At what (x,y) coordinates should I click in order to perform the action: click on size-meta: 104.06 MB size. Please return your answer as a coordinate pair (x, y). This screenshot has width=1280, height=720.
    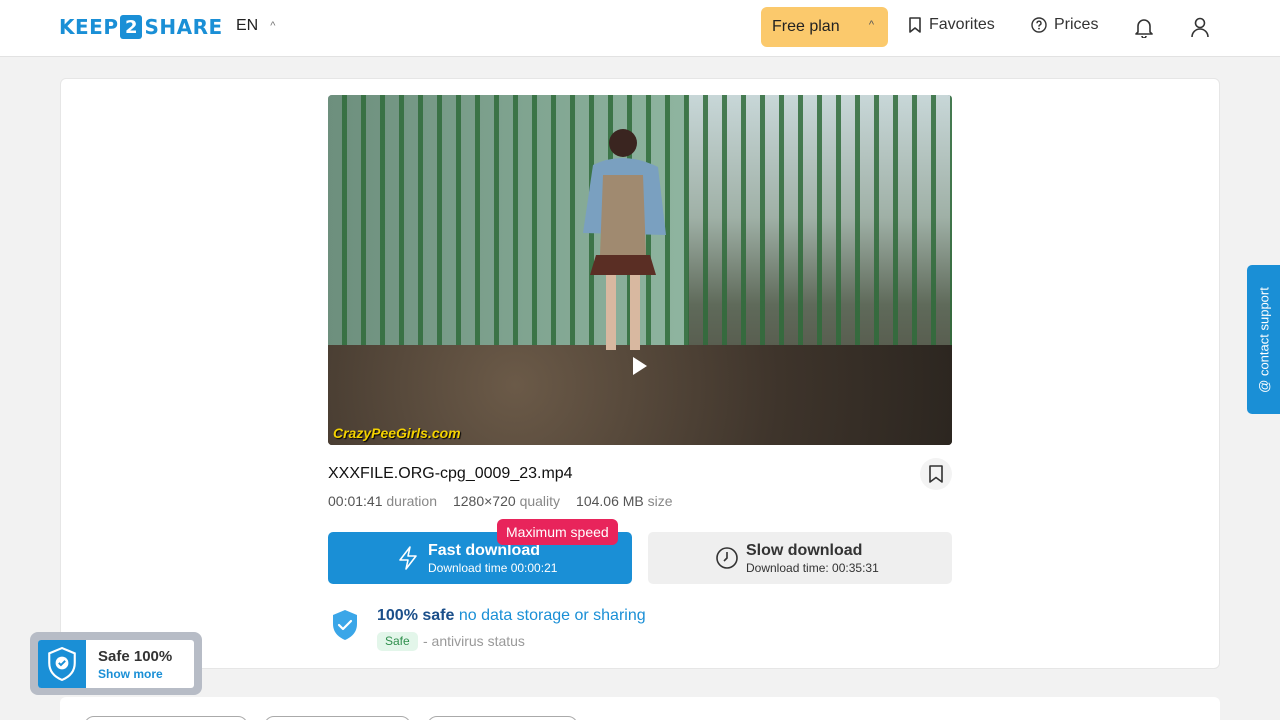
    Looking at the image, I should click on (624, 501).